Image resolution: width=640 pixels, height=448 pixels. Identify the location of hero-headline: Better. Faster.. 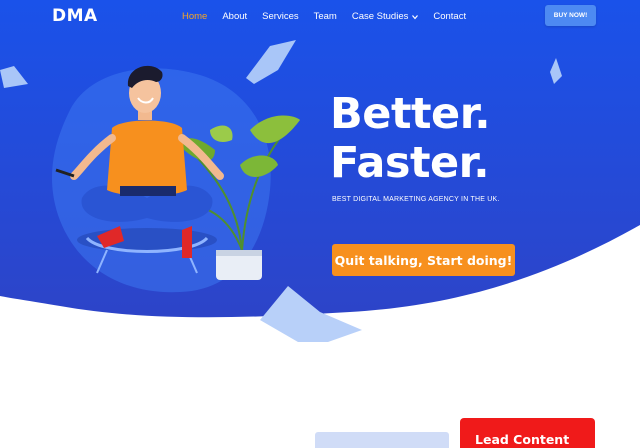
(410, 138).